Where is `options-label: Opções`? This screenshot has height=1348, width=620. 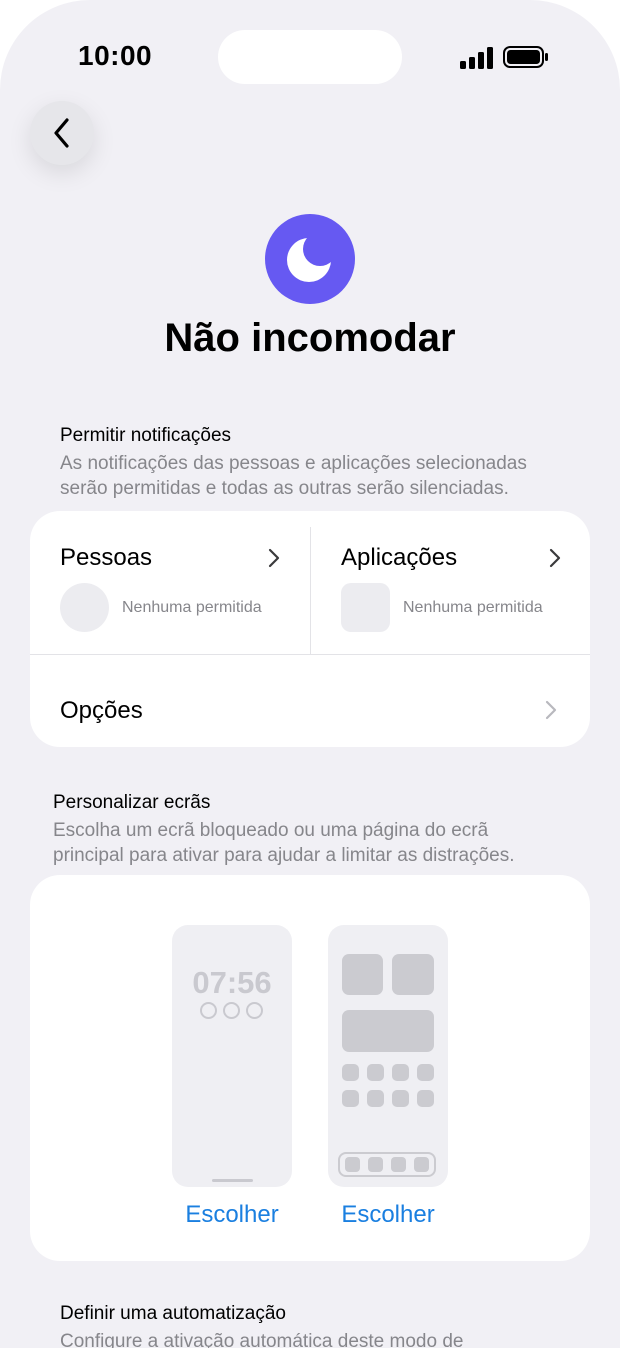
options-label: Opções is located at coordinates (101, 710).